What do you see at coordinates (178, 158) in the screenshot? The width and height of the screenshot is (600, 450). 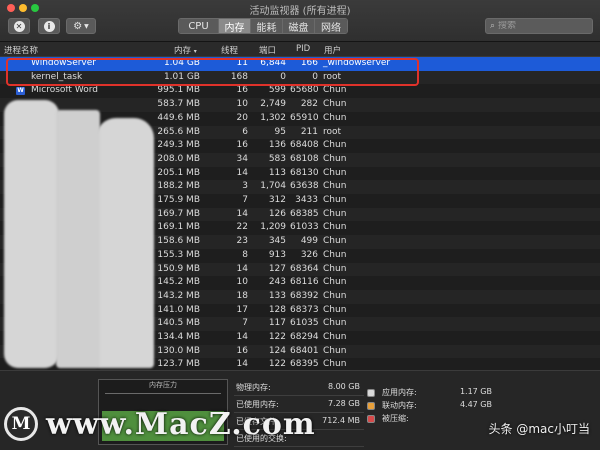 I see `memory-cell: 208.0 MB` at bounding box center [178, 158].